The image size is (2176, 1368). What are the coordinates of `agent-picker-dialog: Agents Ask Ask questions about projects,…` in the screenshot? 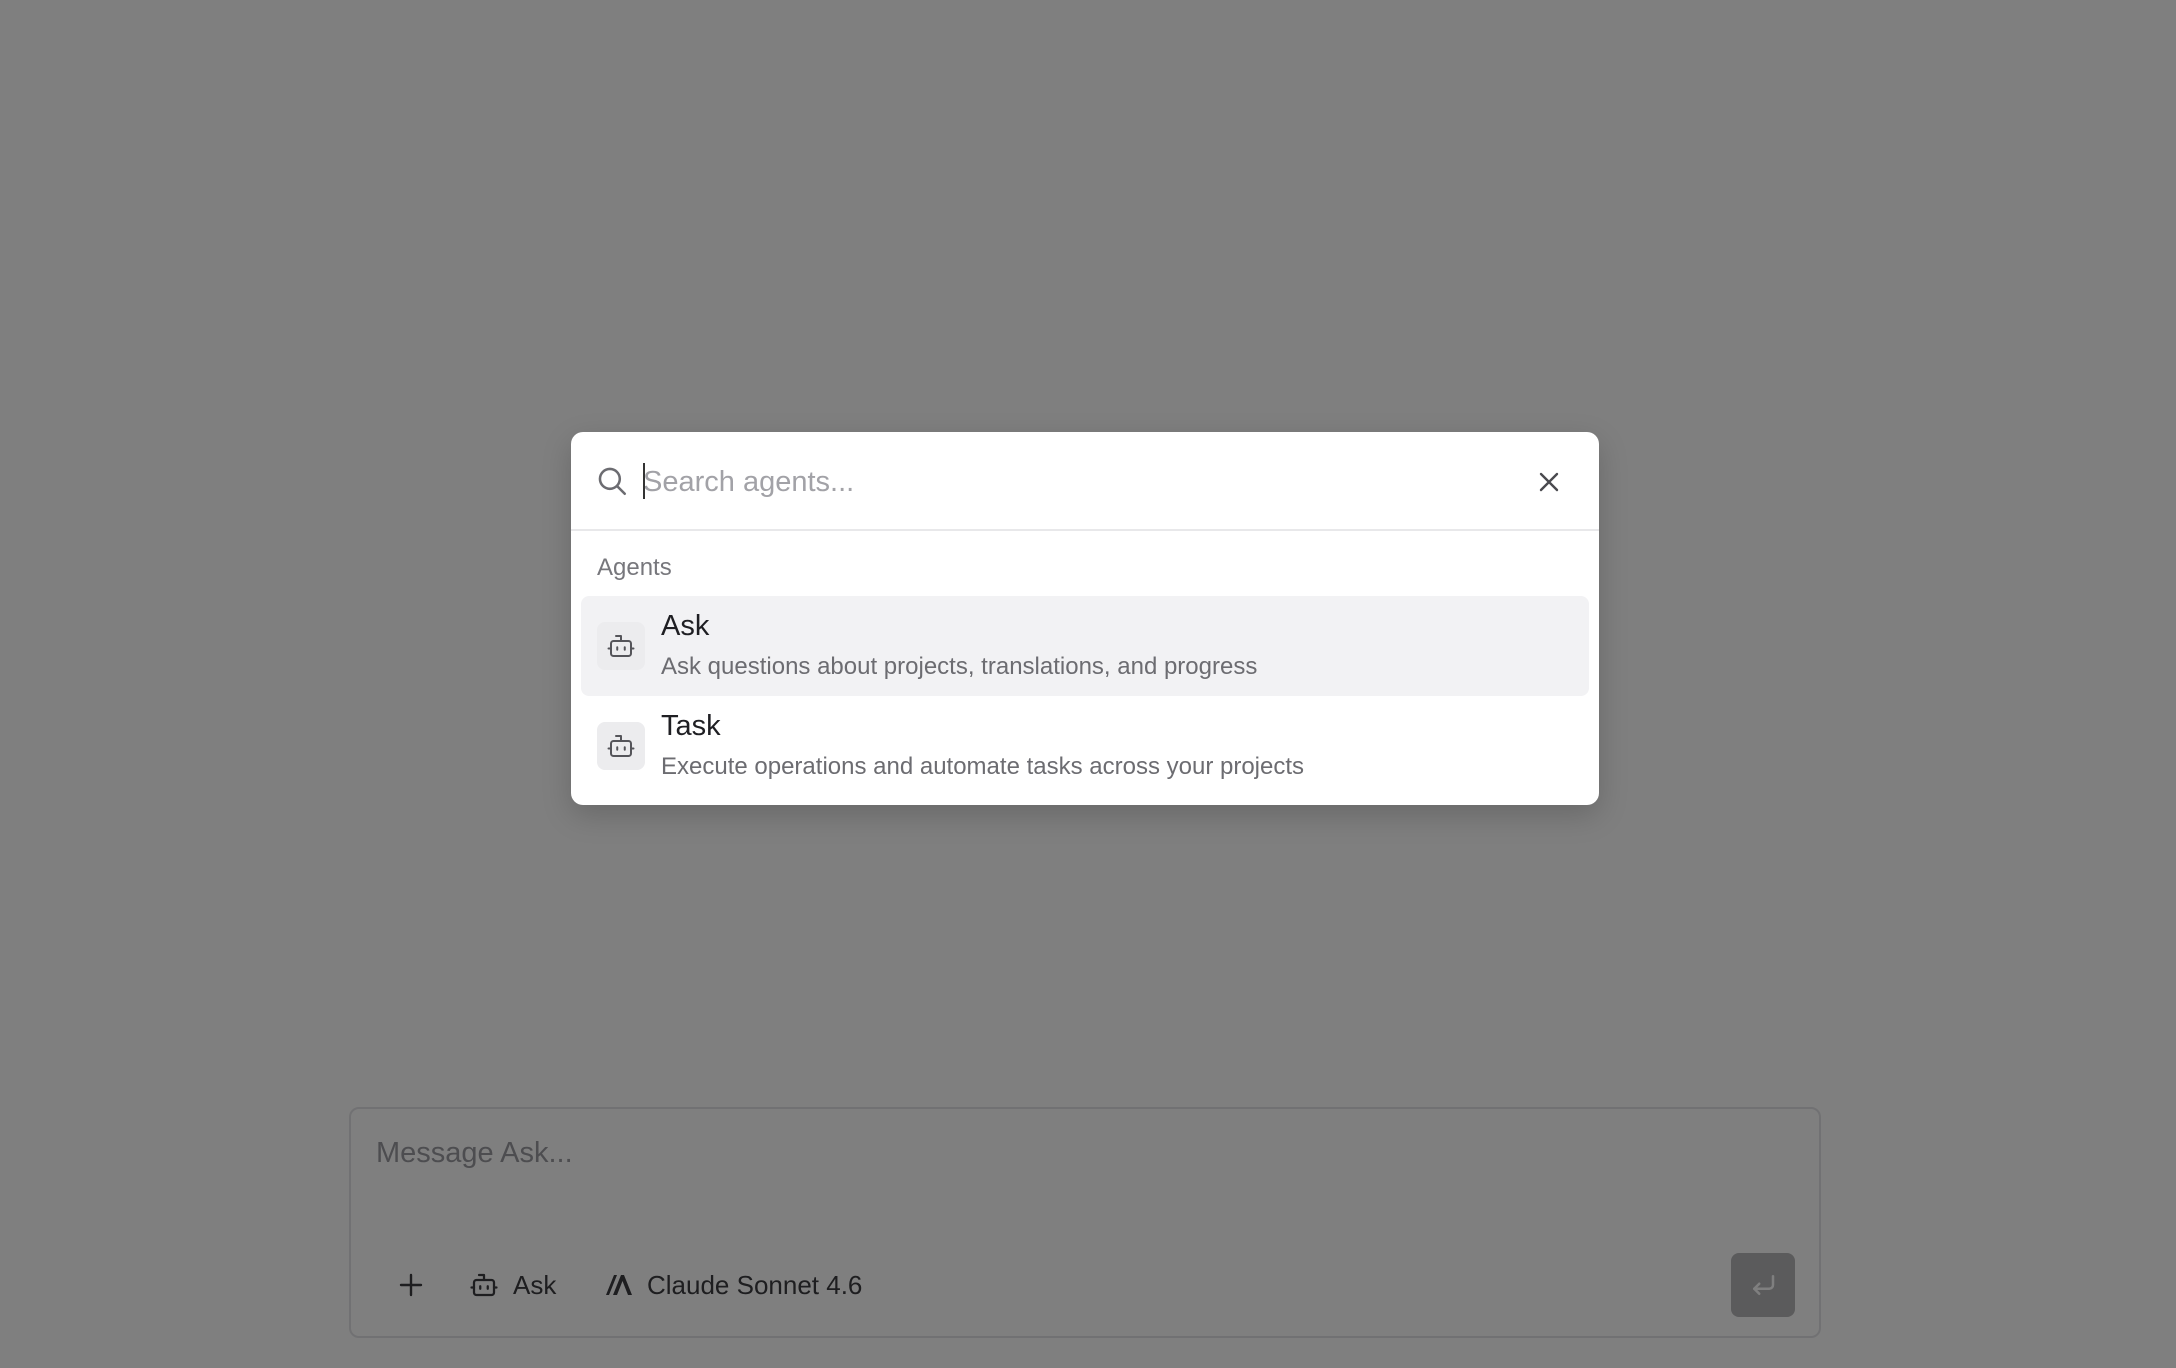 It's located at (1085, 618).